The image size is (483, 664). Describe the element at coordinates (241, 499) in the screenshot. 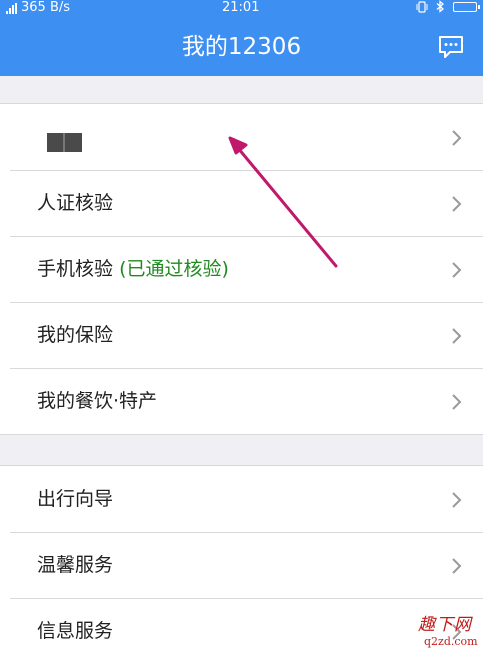

I see `list-item-travel-guide: 出行向导` at that location.